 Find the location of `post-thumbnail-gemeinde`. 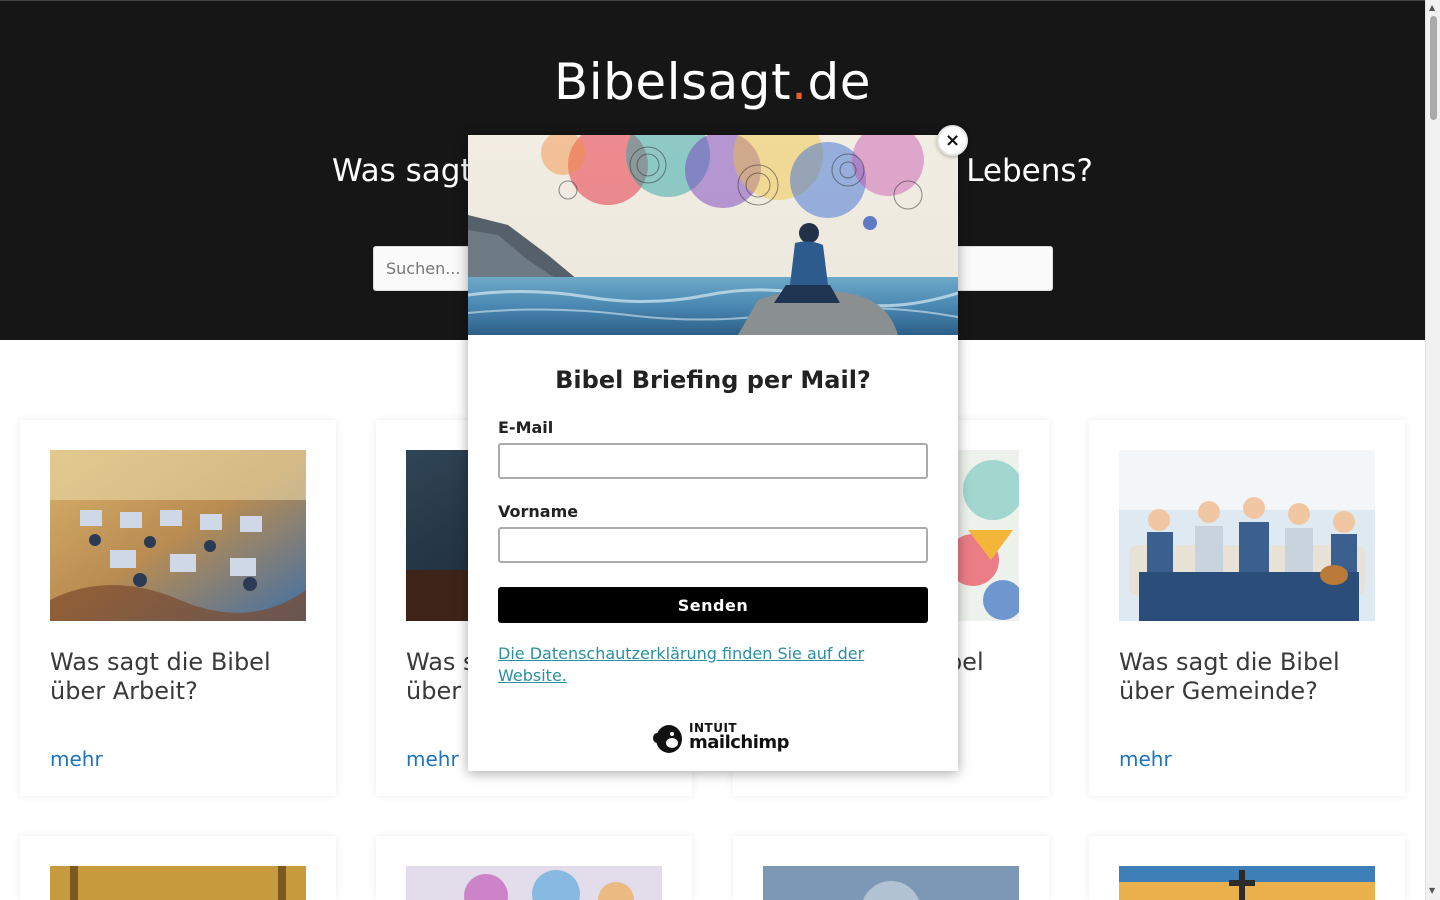

post-thumbnail-gemeinde is located at coordinates (1247, 535).